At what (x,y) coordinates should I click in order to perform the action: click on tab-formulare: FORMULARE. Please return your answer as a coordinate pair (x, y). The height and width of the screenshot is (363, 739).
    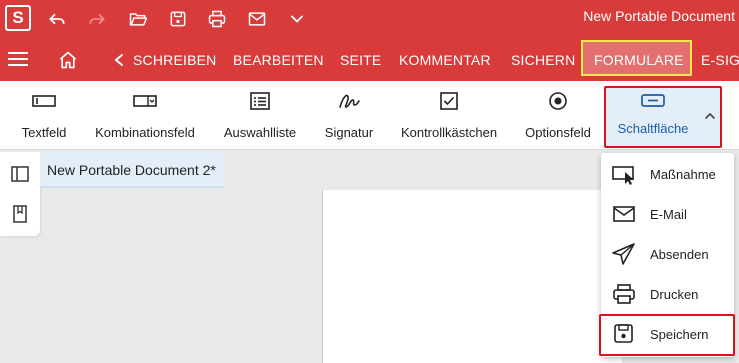
    Looking at the image, I should click on (639, 60).